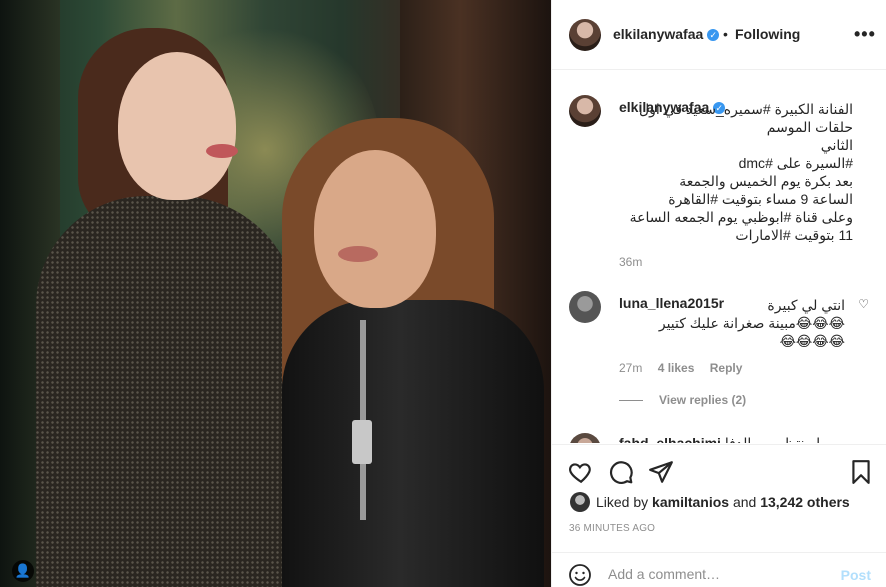 The image size is (886, 587). What do you see at coordinates (794, 235) in the screenshot?
I see `caption-line: 11 بتوقيت #الامارات` at bounding box center [794, 235].